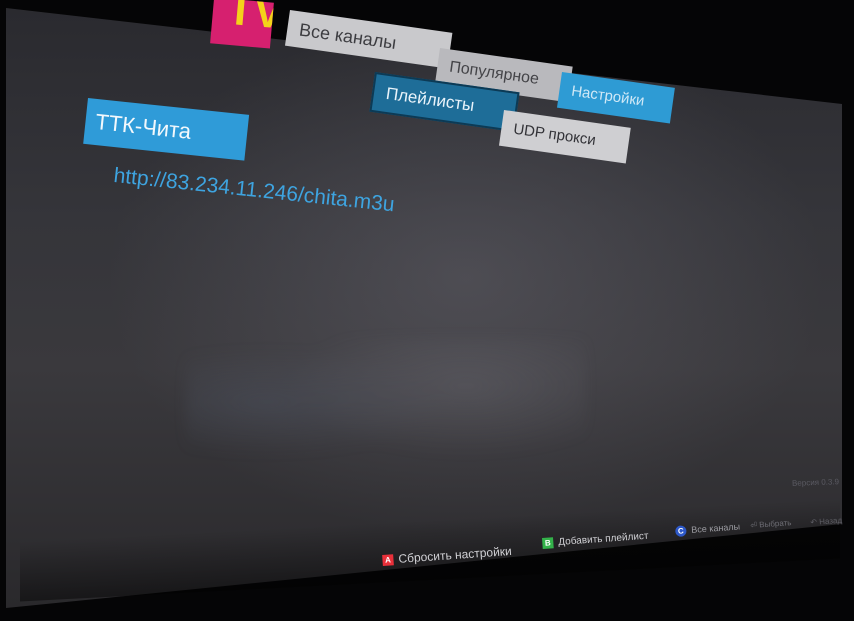  I want to click on back-label: Назад, so click(830, 521).